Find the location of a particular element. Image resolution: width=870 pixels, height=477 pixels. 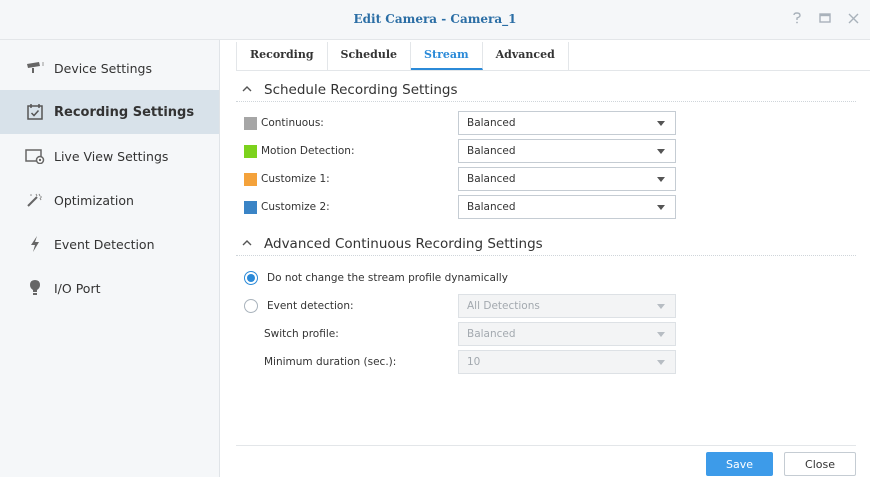

customize-1-label: Customize 1: is located at coordinates (295, 179).